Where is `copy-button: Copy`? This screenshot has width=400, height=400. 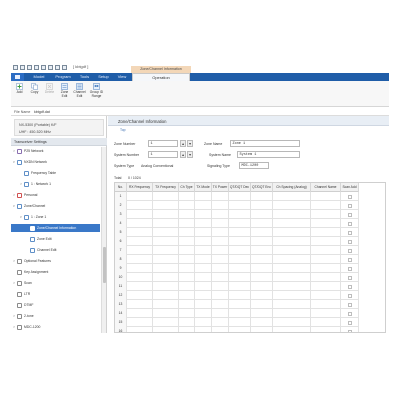
copy-button: Copy is located at coordinates (34, 94).